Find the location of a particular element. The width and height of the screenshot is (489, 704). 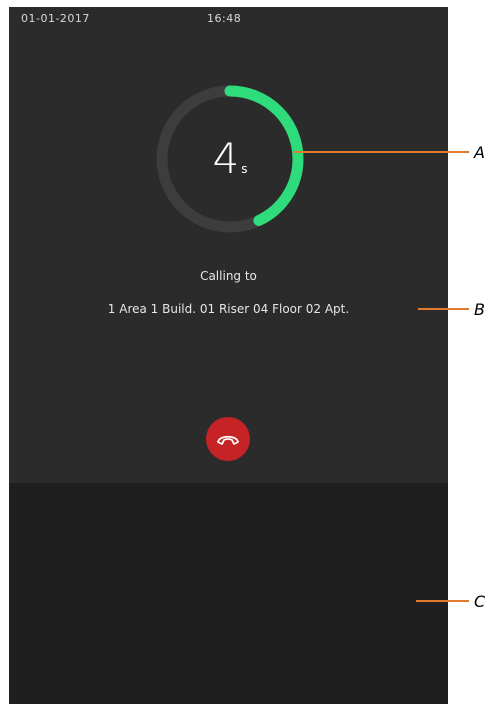

callout-label-b: B is located at coordinates (479, 309).